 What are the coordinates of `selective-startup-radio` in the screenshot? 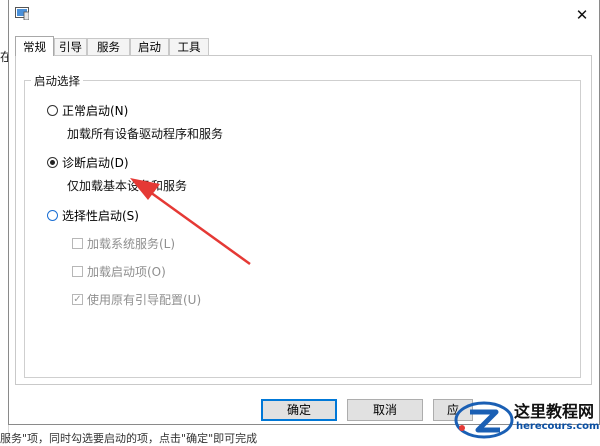 It's located at (52, 215).